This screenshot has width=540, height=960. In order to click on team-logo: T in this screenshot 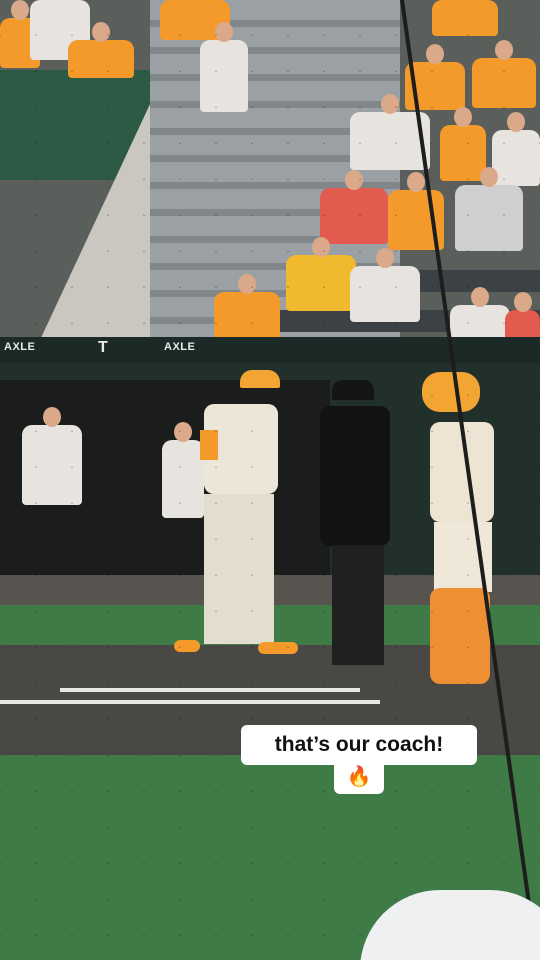, I will do `click(103, 347)`.